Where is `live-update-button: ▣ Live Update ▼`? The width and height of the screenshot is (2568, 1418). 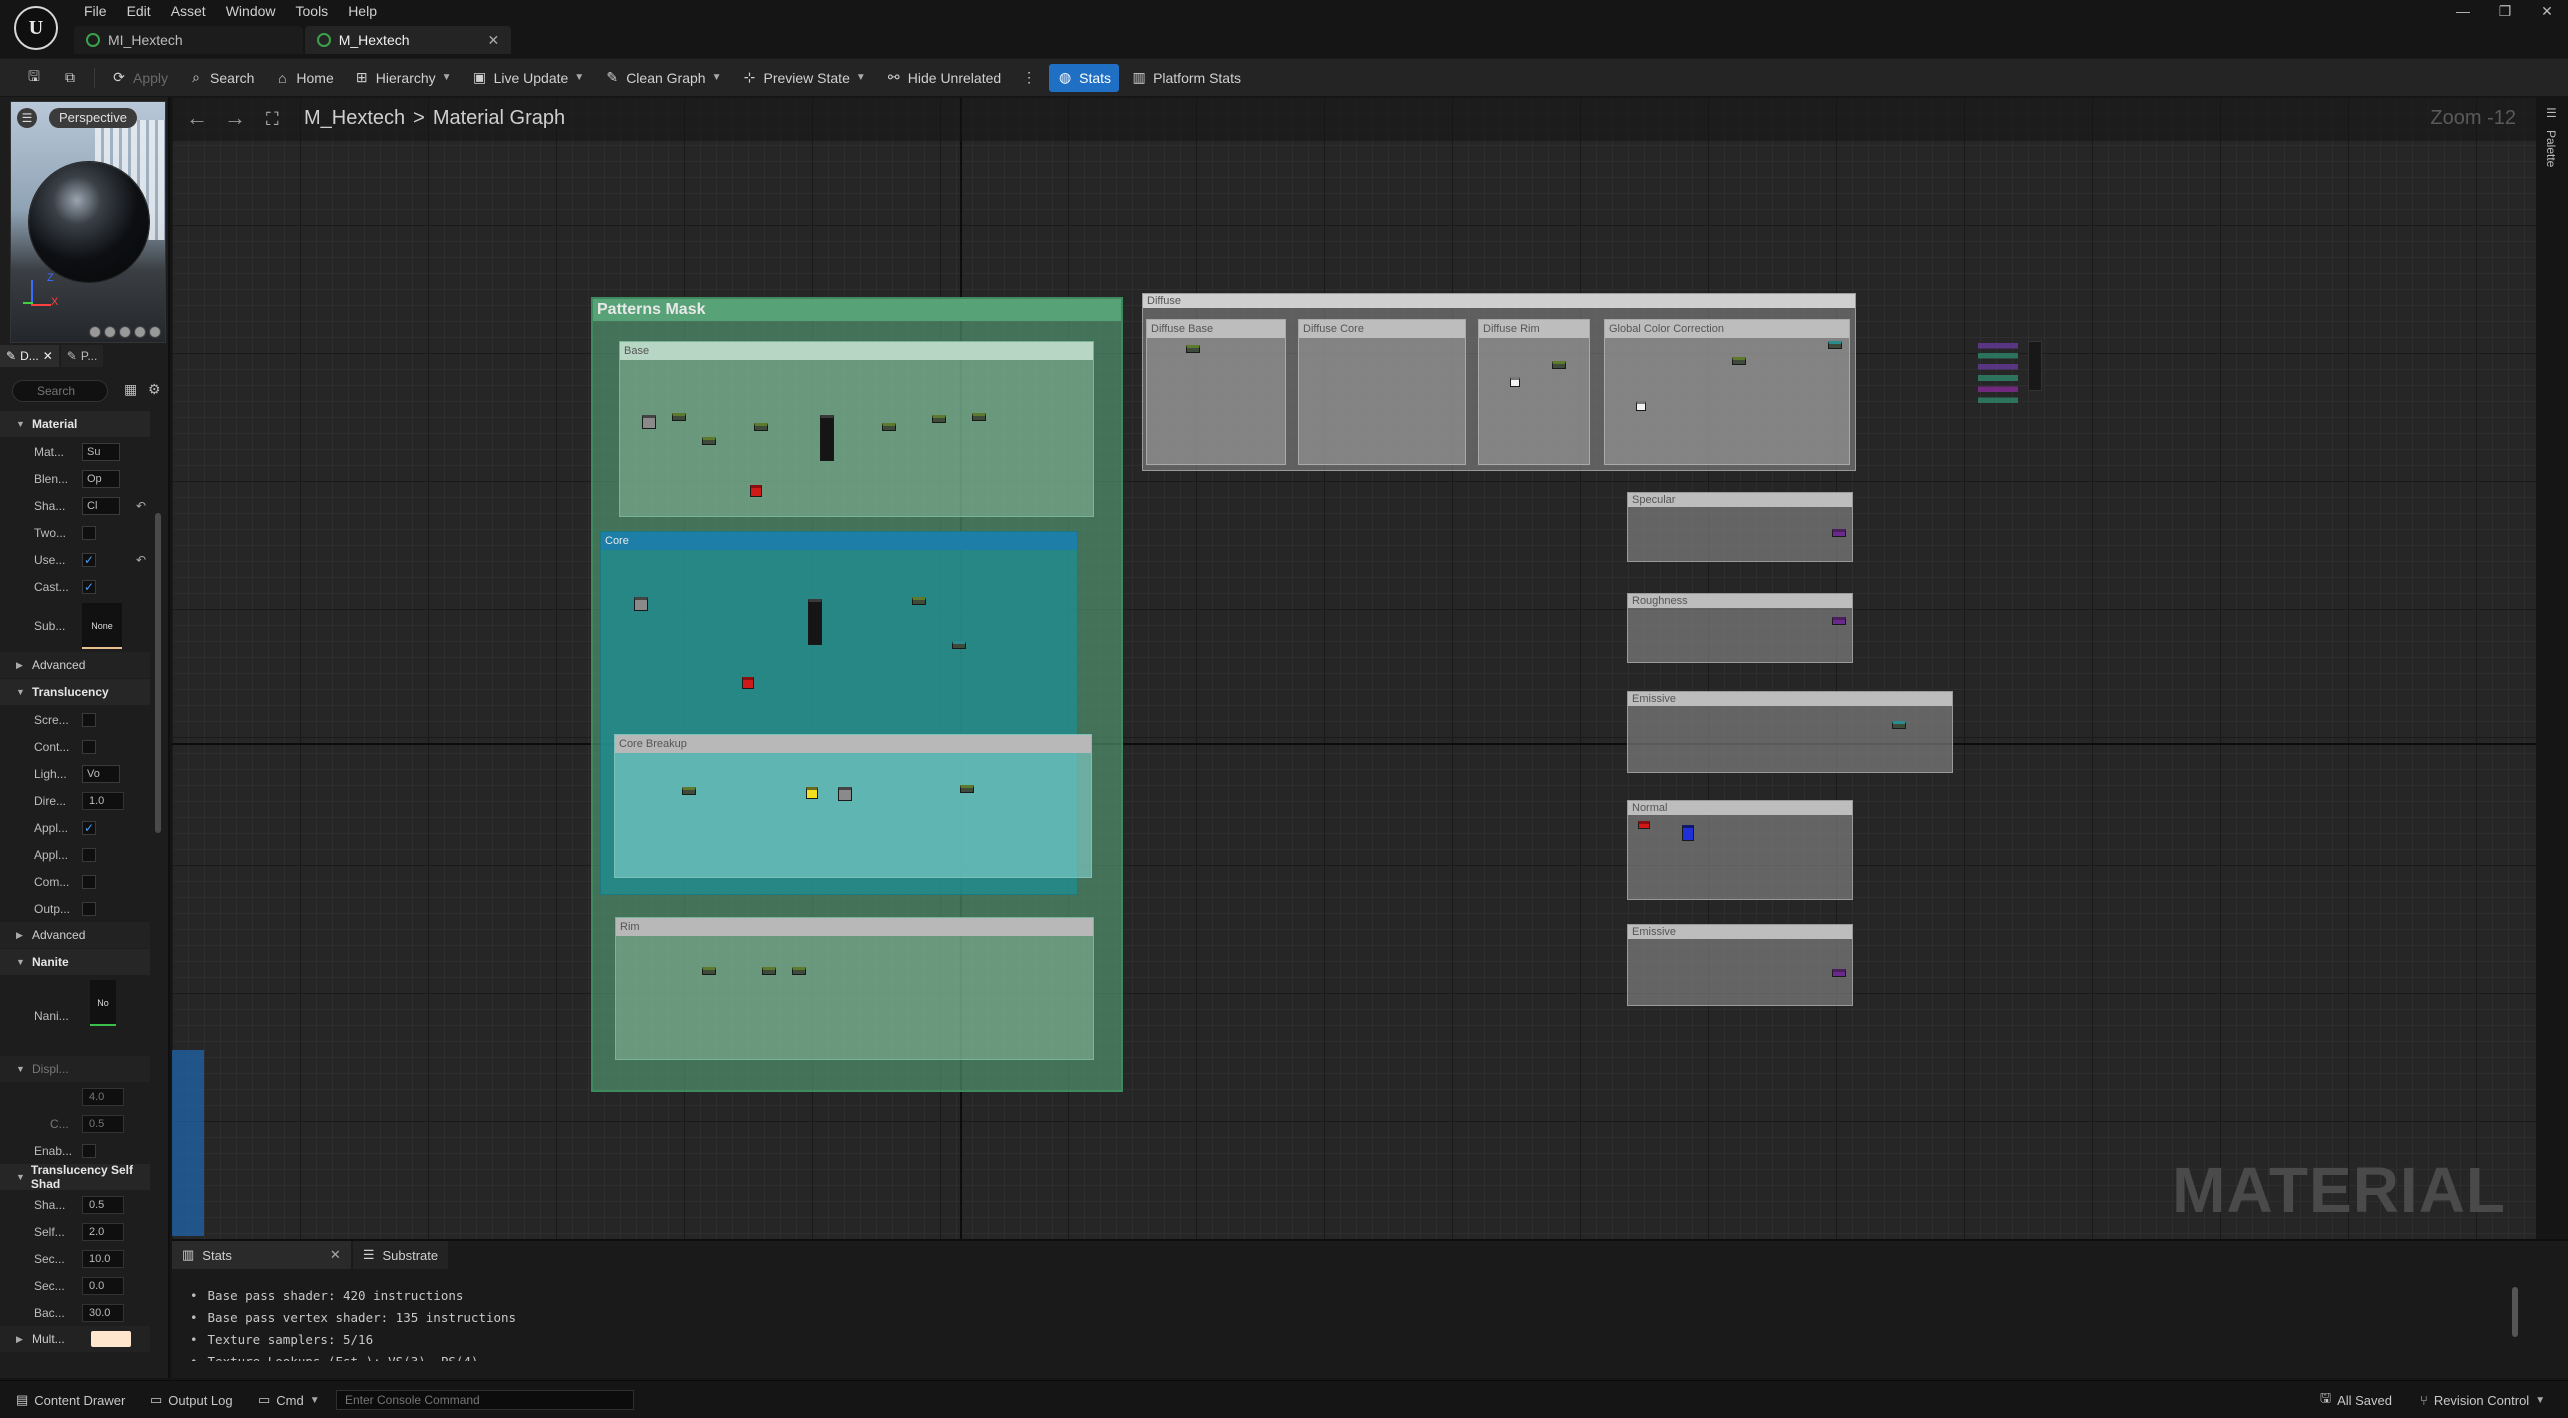
live-update-button: ▣ Live Update ▼ is located at coordinates (528, 78).